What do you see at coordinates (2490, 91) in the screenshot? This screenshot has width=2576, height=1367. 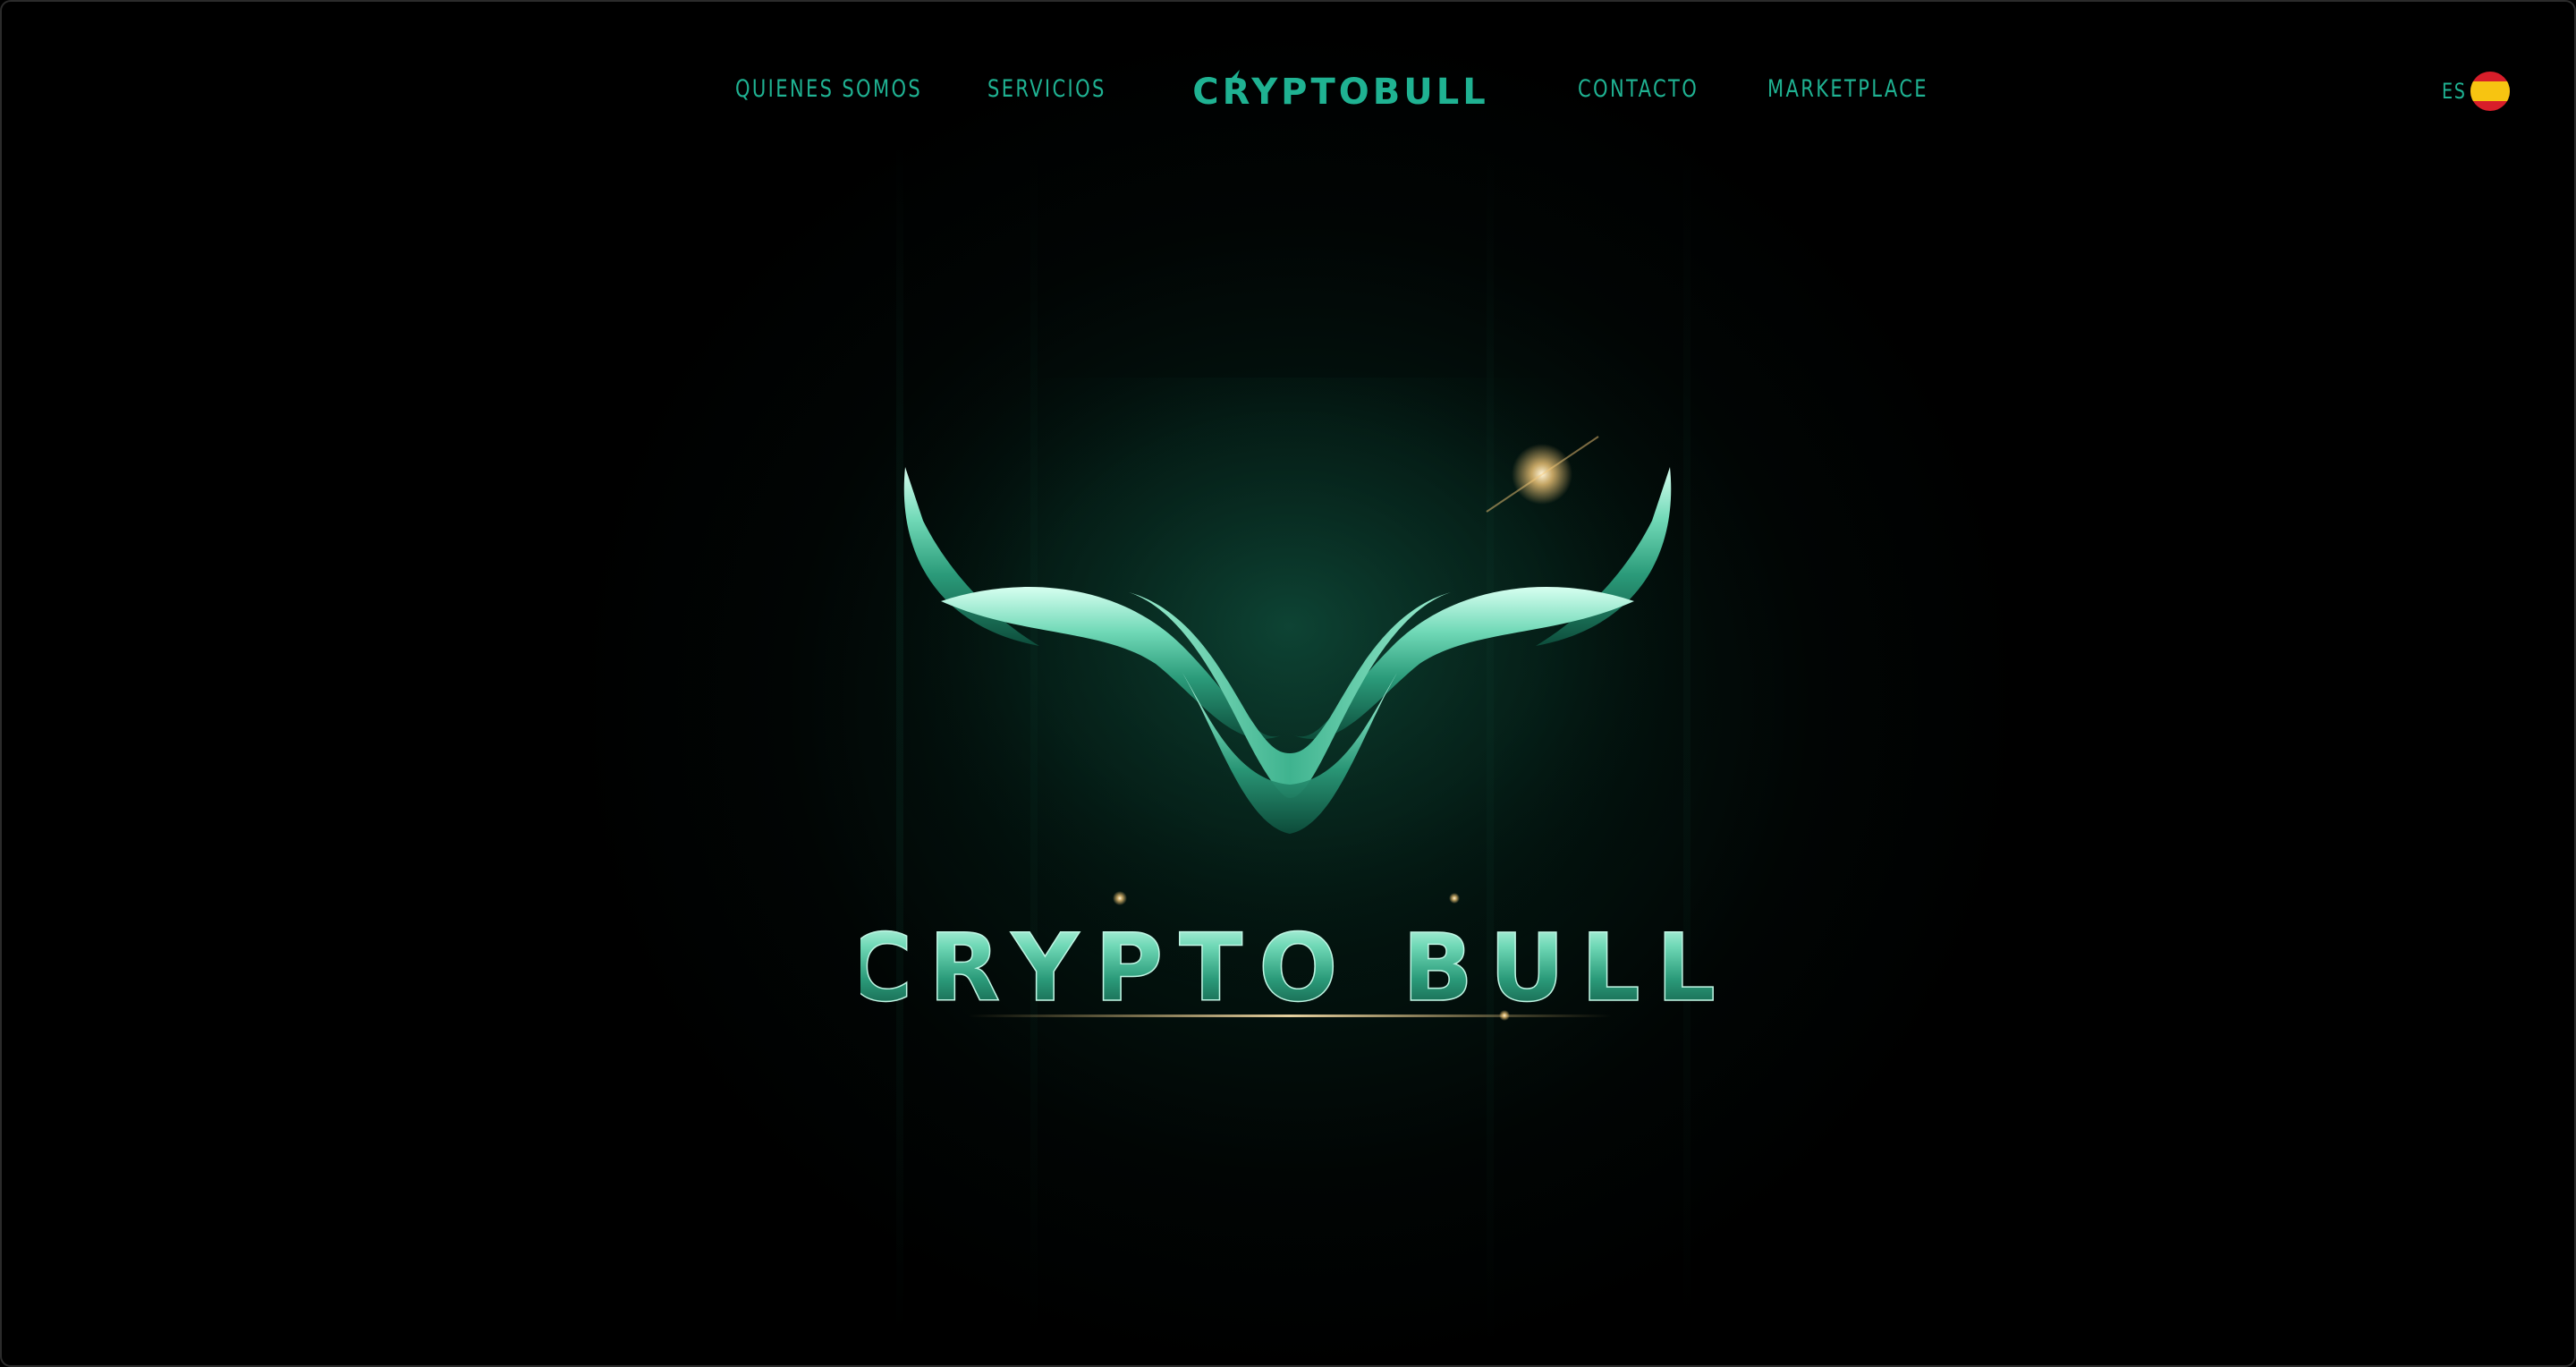 I see `spain-flag-icon` at bounding box center [2490, 91].